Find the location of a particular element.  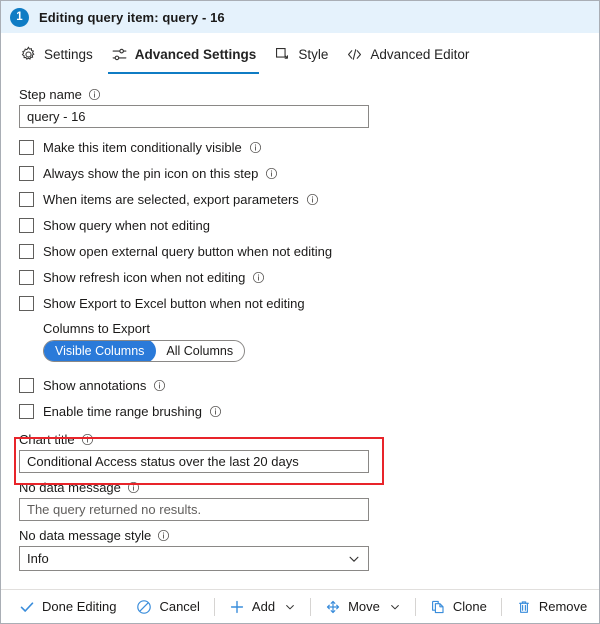

clone-button: Clone is located at coordinates (458, 607).